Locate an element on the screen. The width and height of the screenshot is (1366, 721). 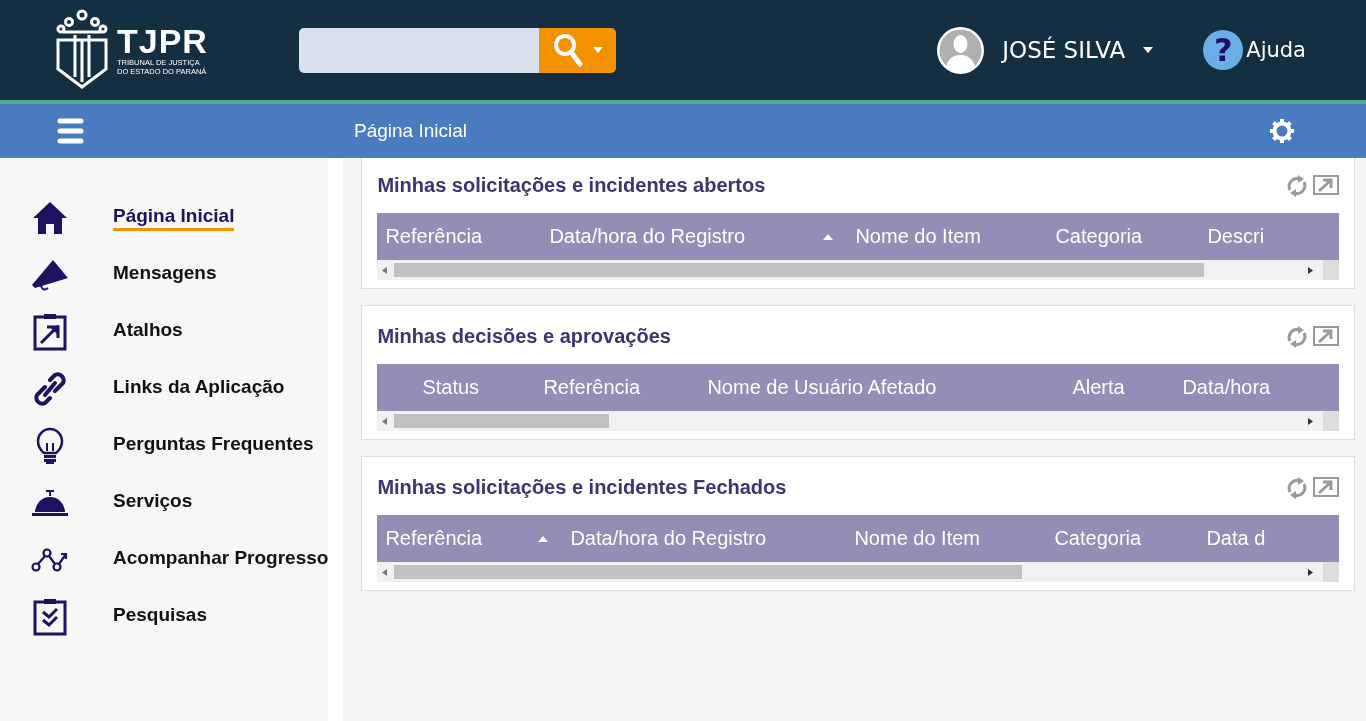
lightbulb-icon is located at coordinates (49, 445).